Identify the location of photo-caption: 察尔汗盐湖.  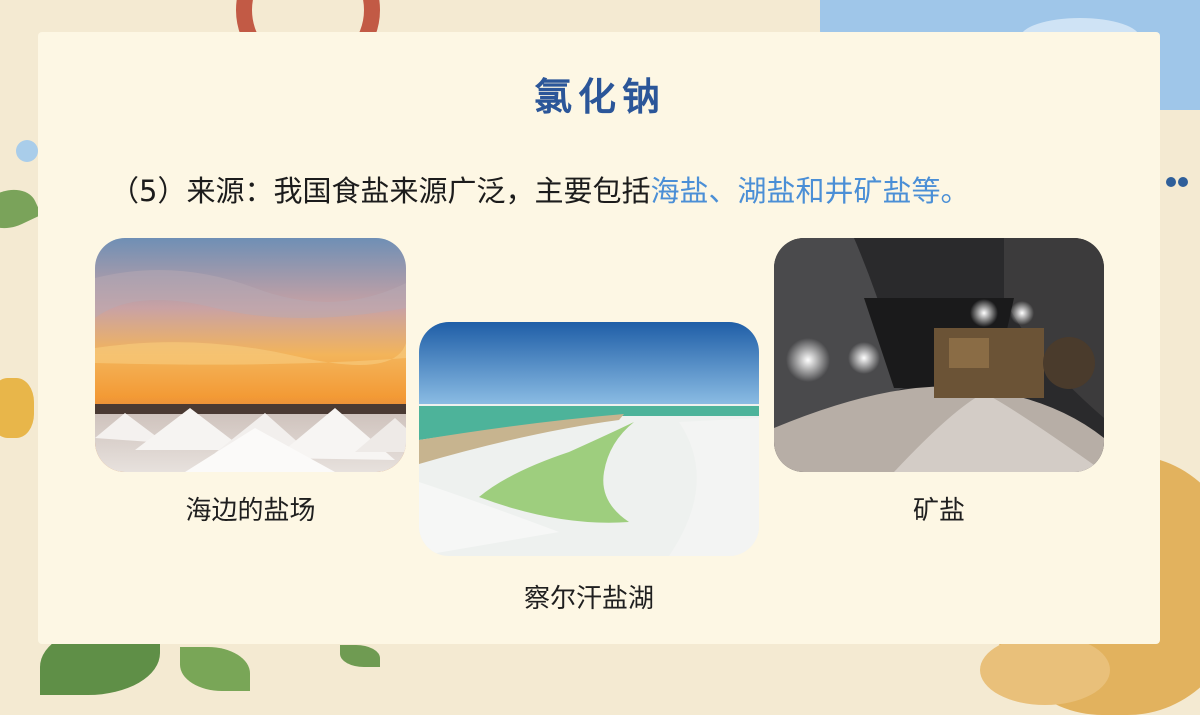
(588, 599).